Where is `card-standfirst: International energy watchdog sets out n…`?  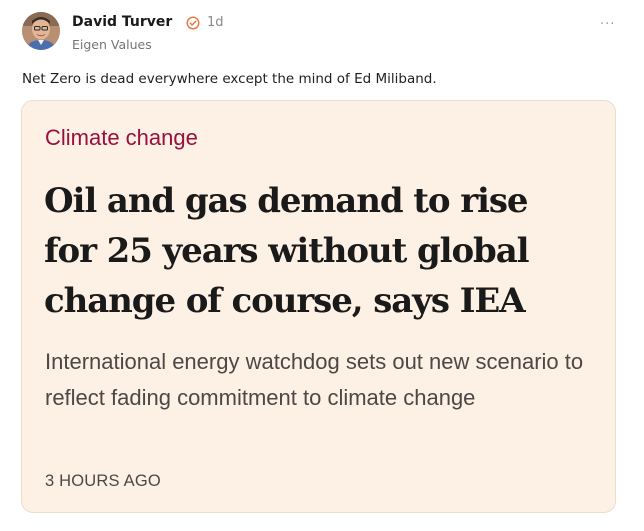
card-standfirst: International energy watchdog sets out n… is located at coordinates (314, 379).